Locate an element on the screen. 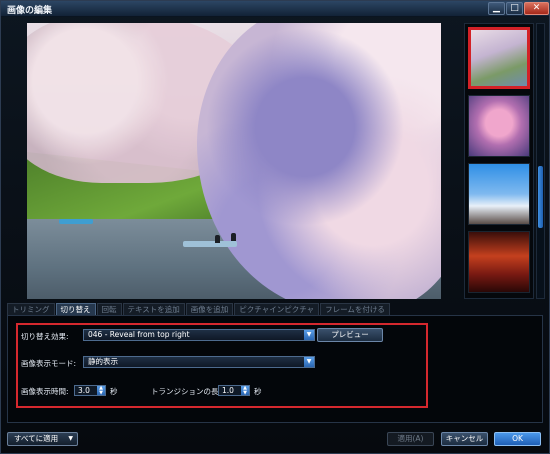 This screenshot has width=550, height=454. thumbnail-strip is located at coordinates (499, 161).